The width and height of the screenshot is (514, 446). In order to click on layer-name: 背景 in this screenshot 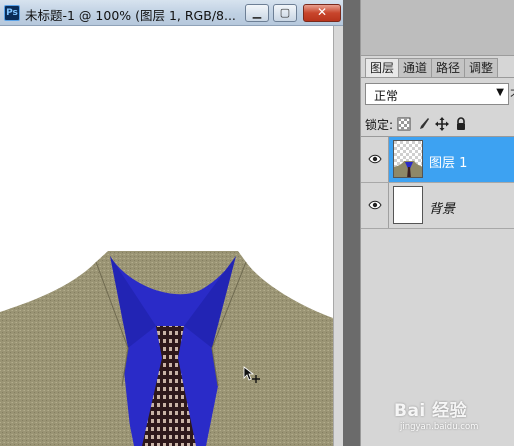, I will do `click(442, 209)`.